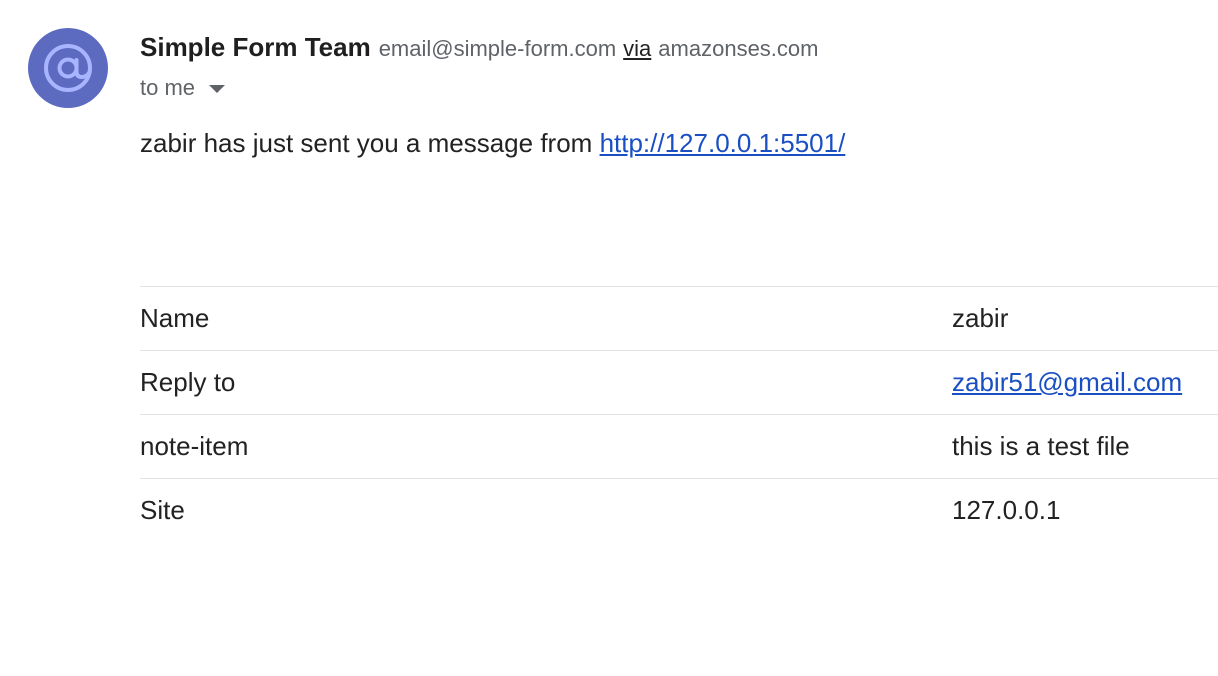 The image size is (1218, 676). Describe the element at coordinates (546, 446) in the screenshot. I see `field-label: note-item` at that location.